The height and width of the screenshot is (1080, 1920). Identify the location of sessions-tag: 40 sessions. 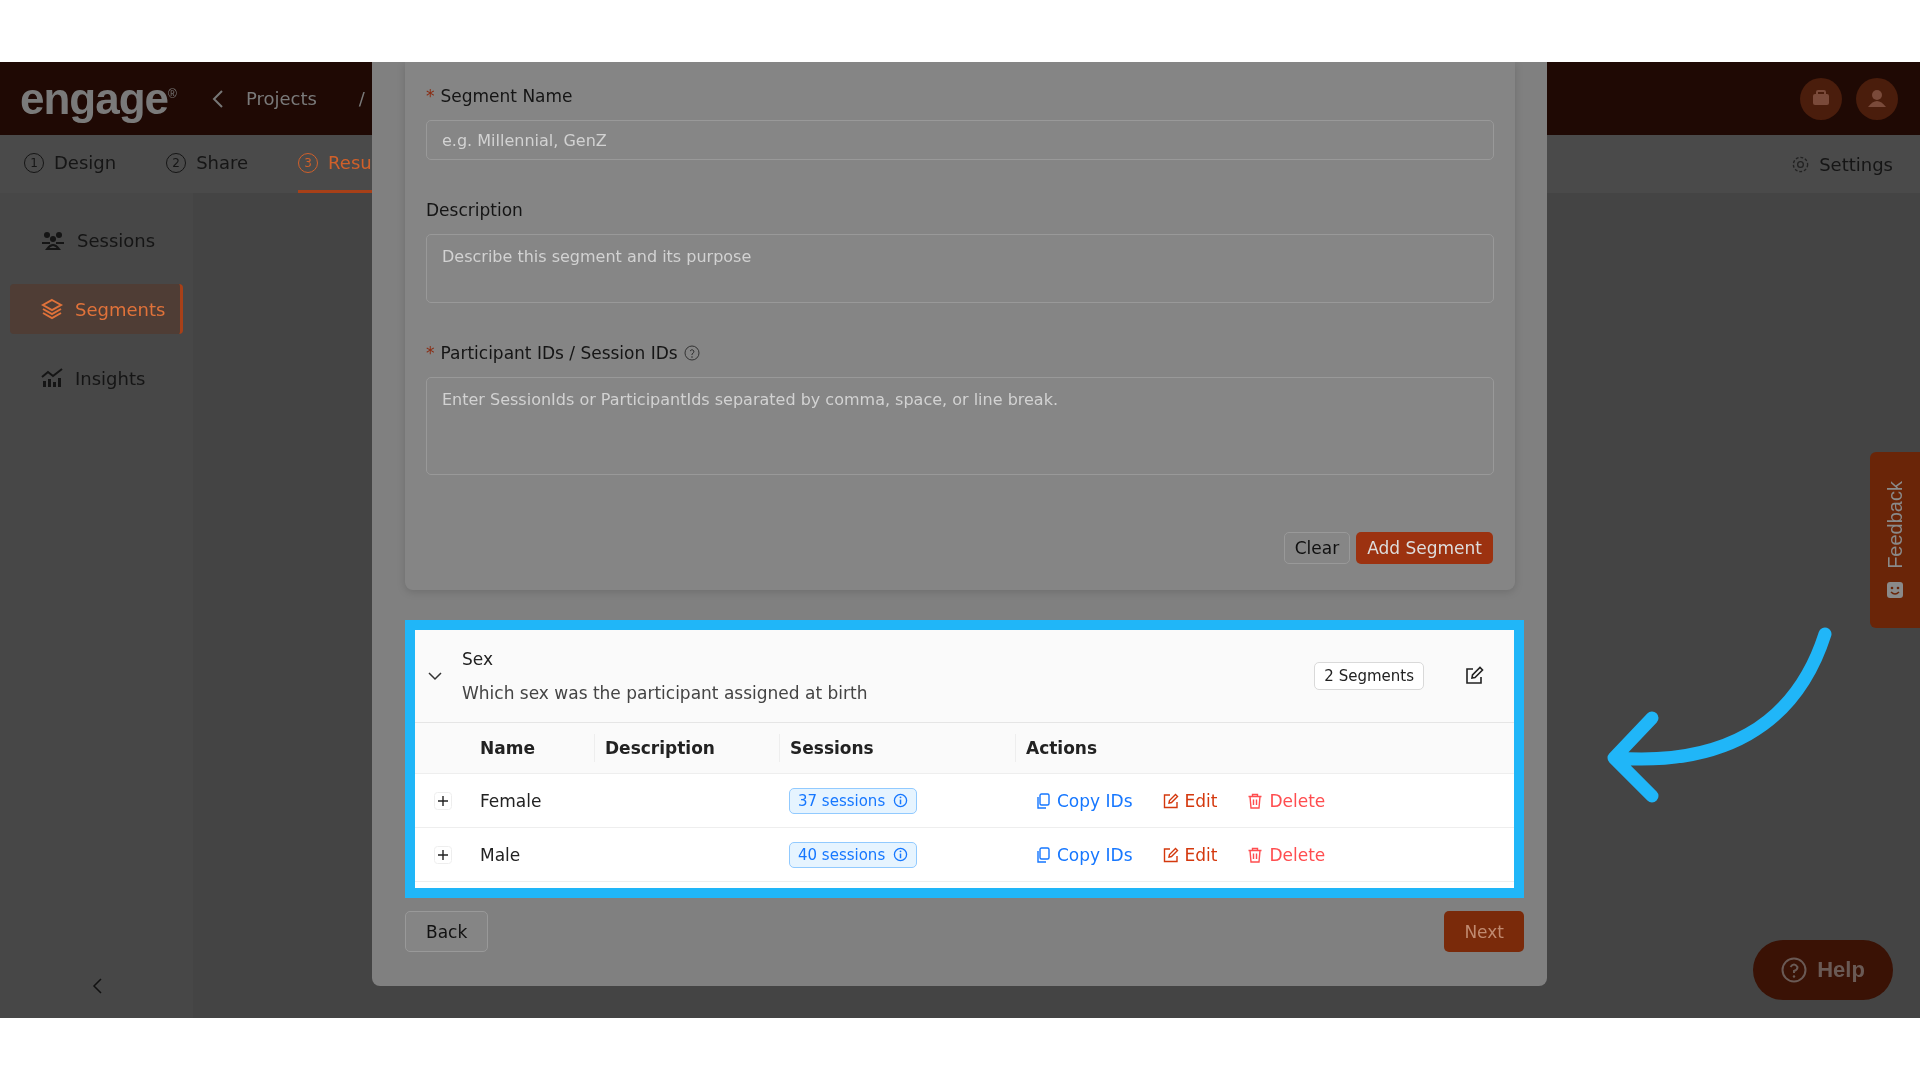
(853, 854).